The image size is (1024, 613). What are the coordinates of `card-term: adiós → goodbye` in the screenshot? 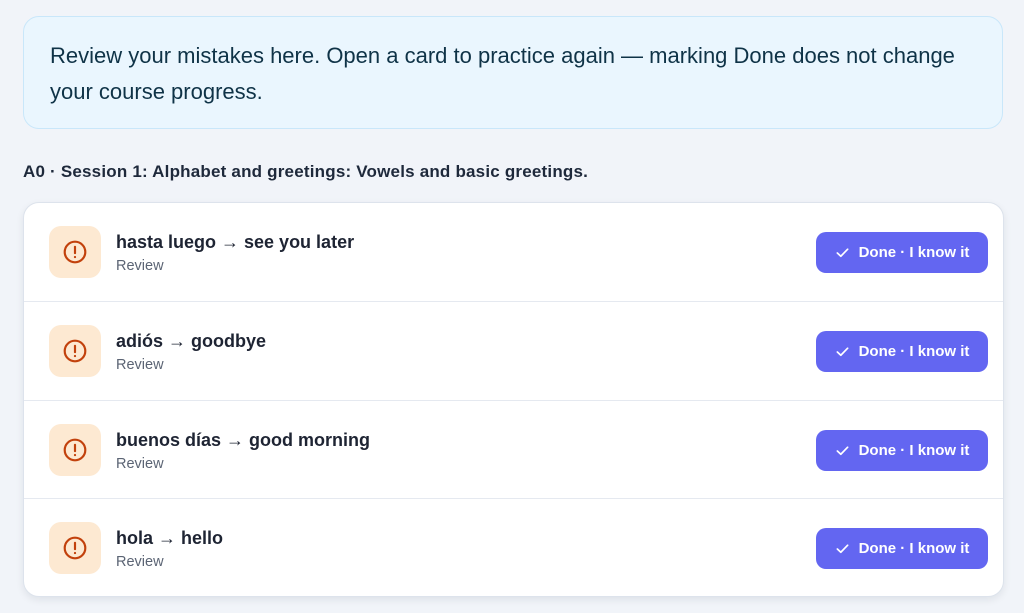 It's located at (191, 341).